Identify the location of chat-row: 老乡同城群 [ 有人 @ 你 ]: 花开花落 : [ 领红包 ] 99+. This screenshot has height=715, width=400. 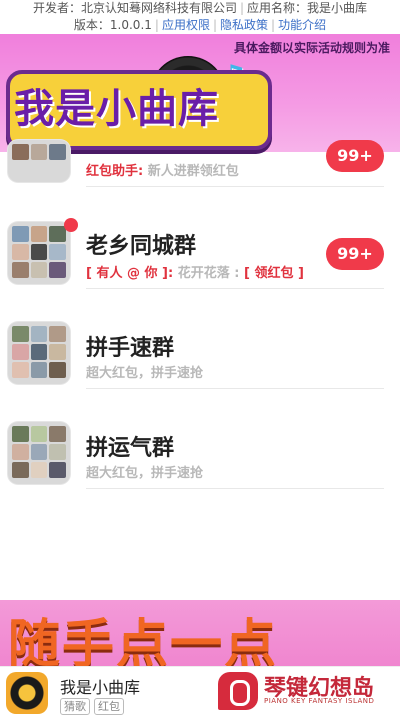
(200, 268).